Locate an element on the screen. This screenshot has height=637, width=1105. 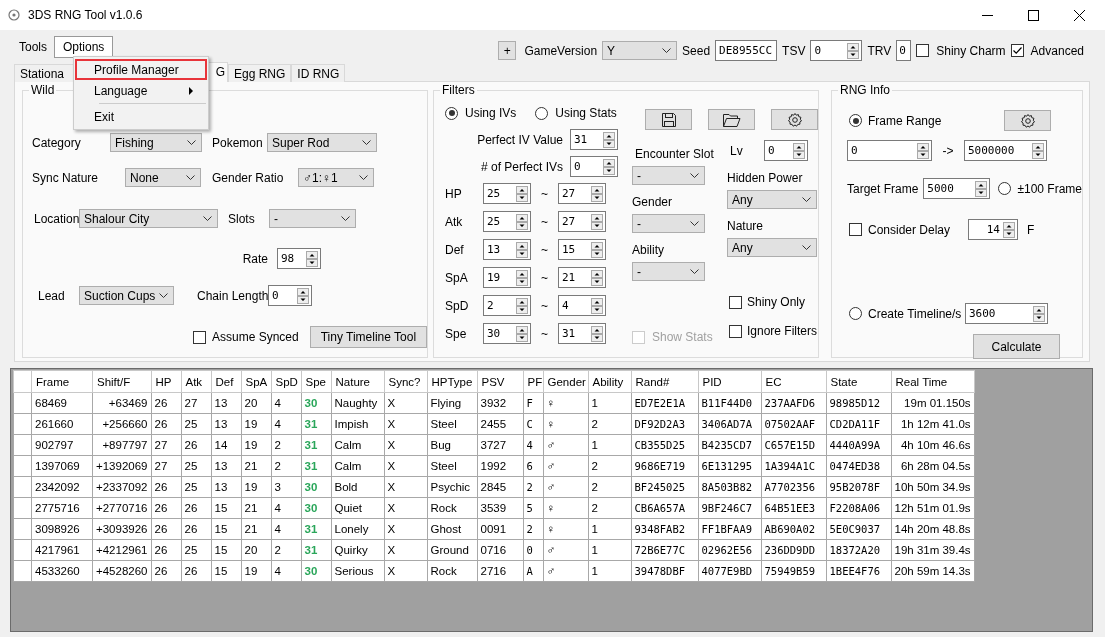
table-cell: 4077E9BD is located at coordinates (729, 571).